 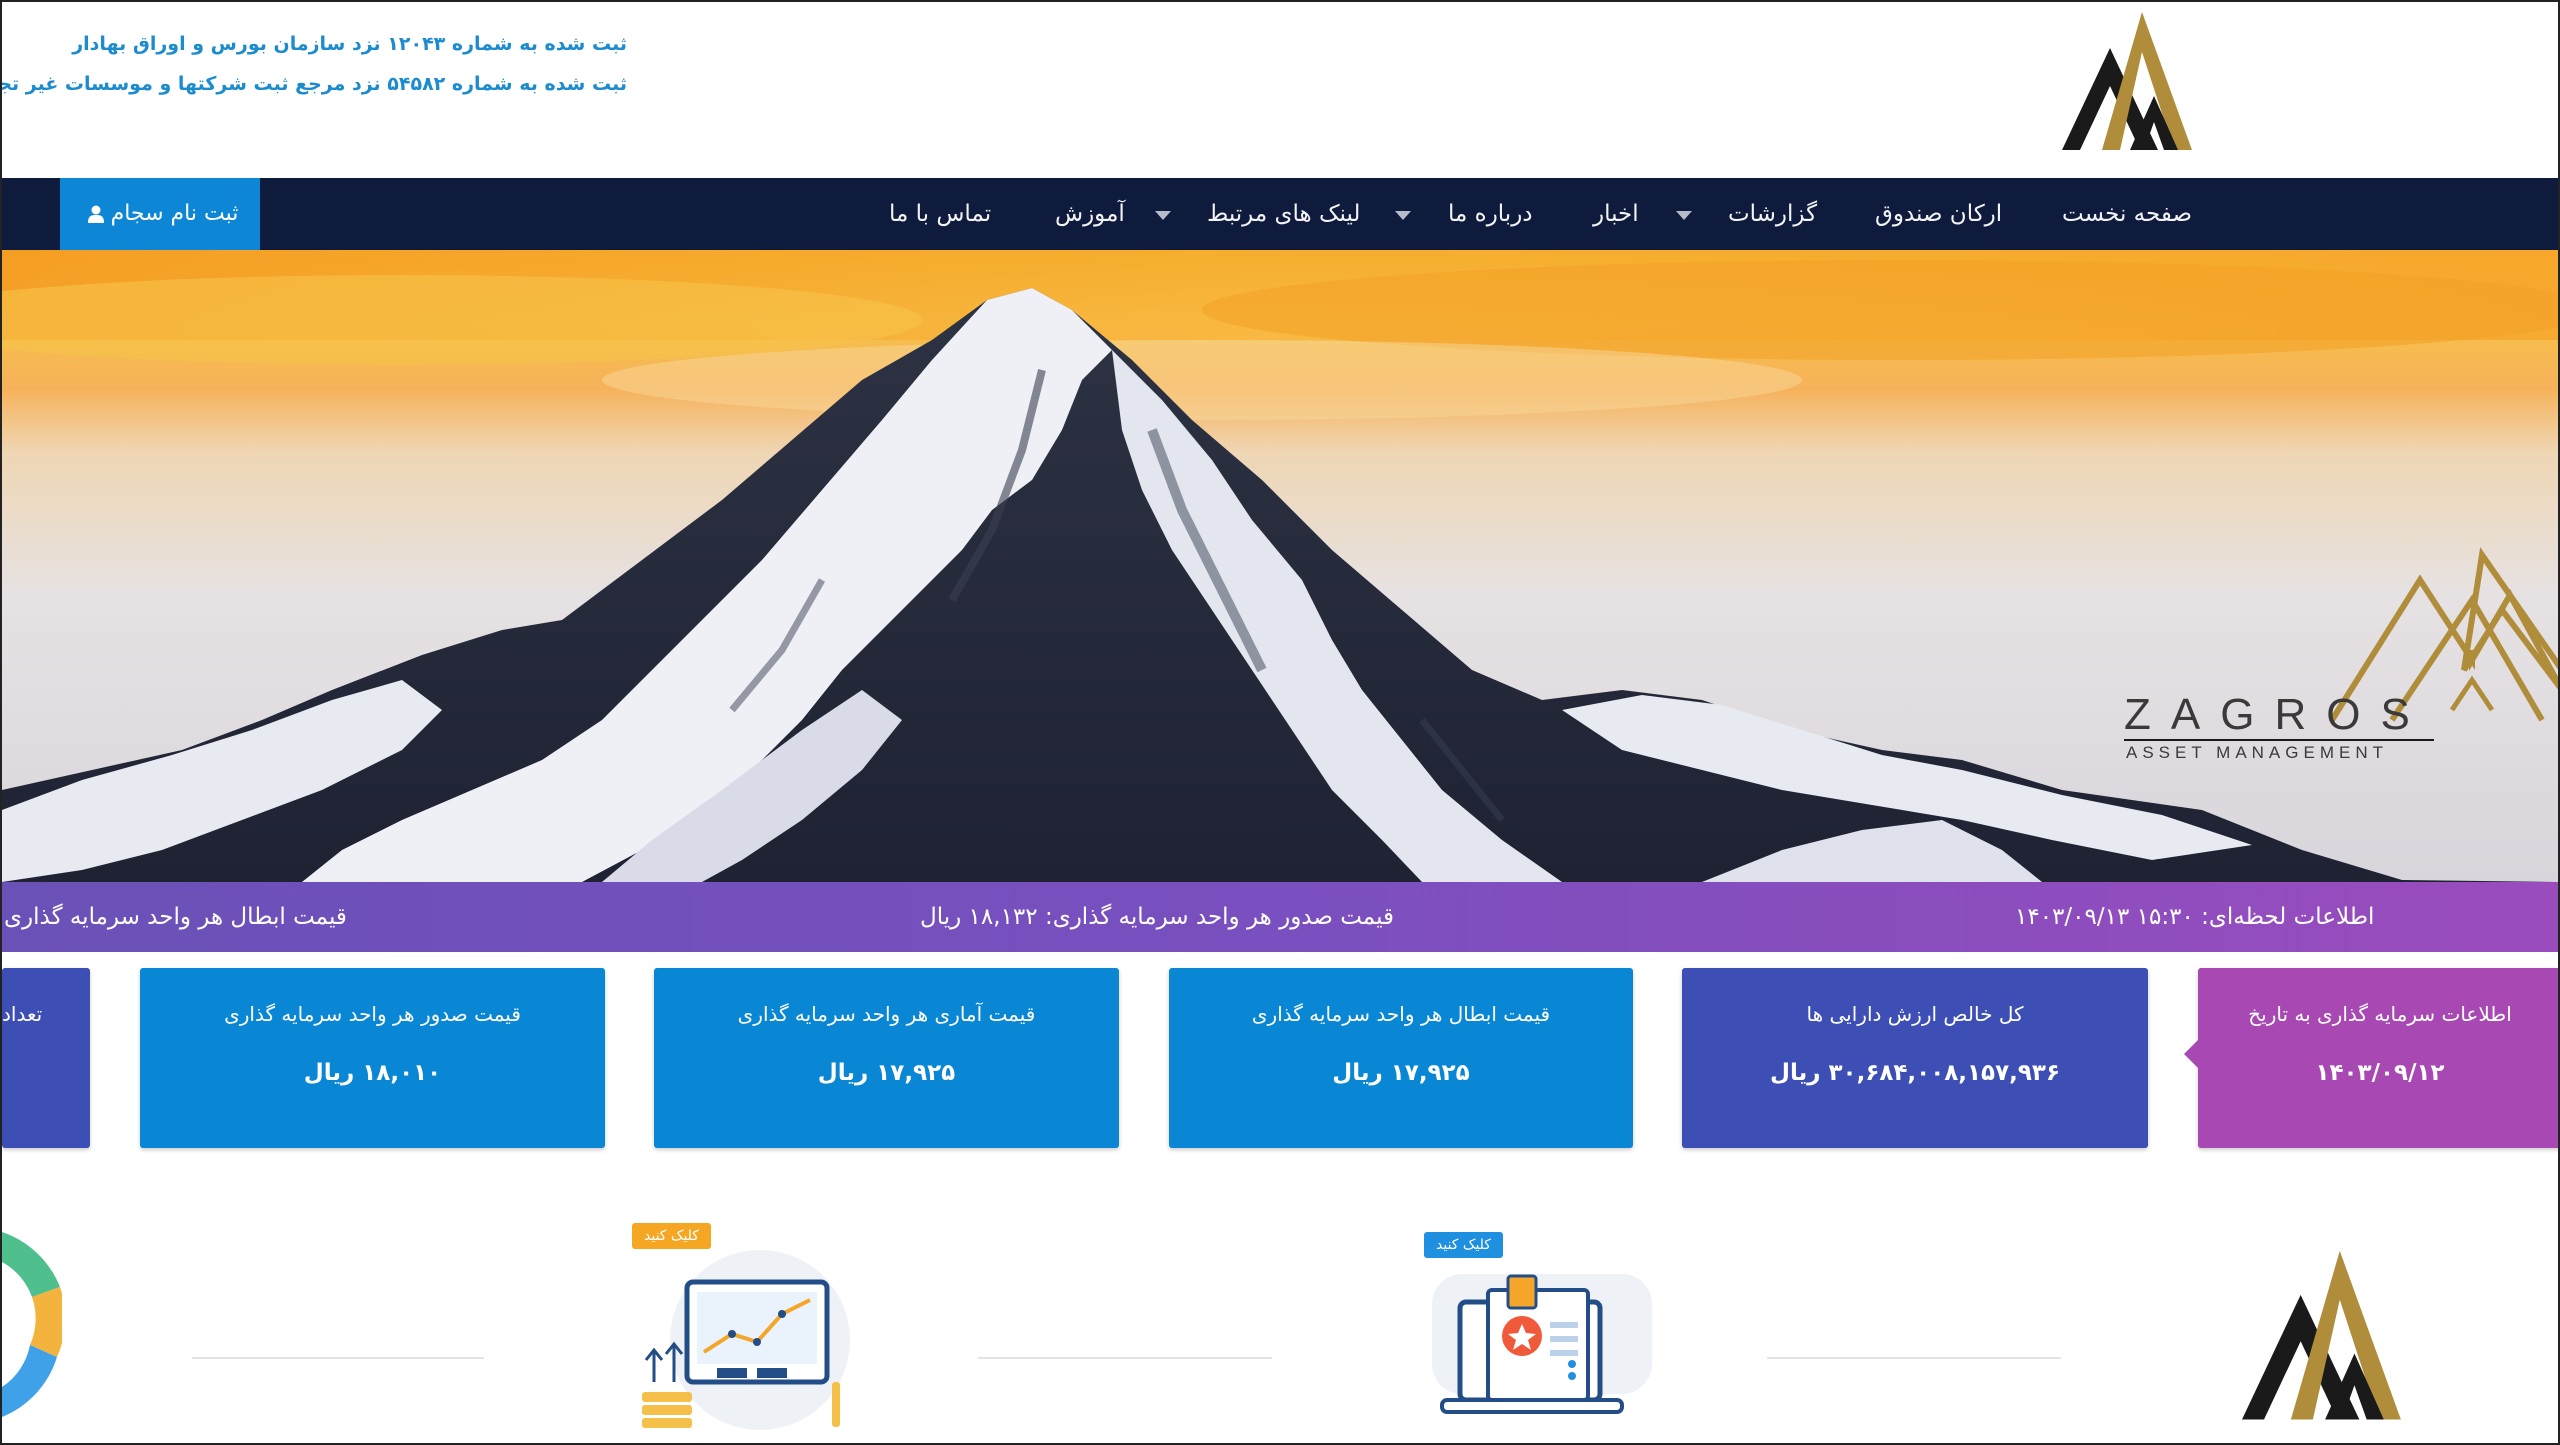 I want to click on nav-about: درباره ما, so click(x=1490, y=214).